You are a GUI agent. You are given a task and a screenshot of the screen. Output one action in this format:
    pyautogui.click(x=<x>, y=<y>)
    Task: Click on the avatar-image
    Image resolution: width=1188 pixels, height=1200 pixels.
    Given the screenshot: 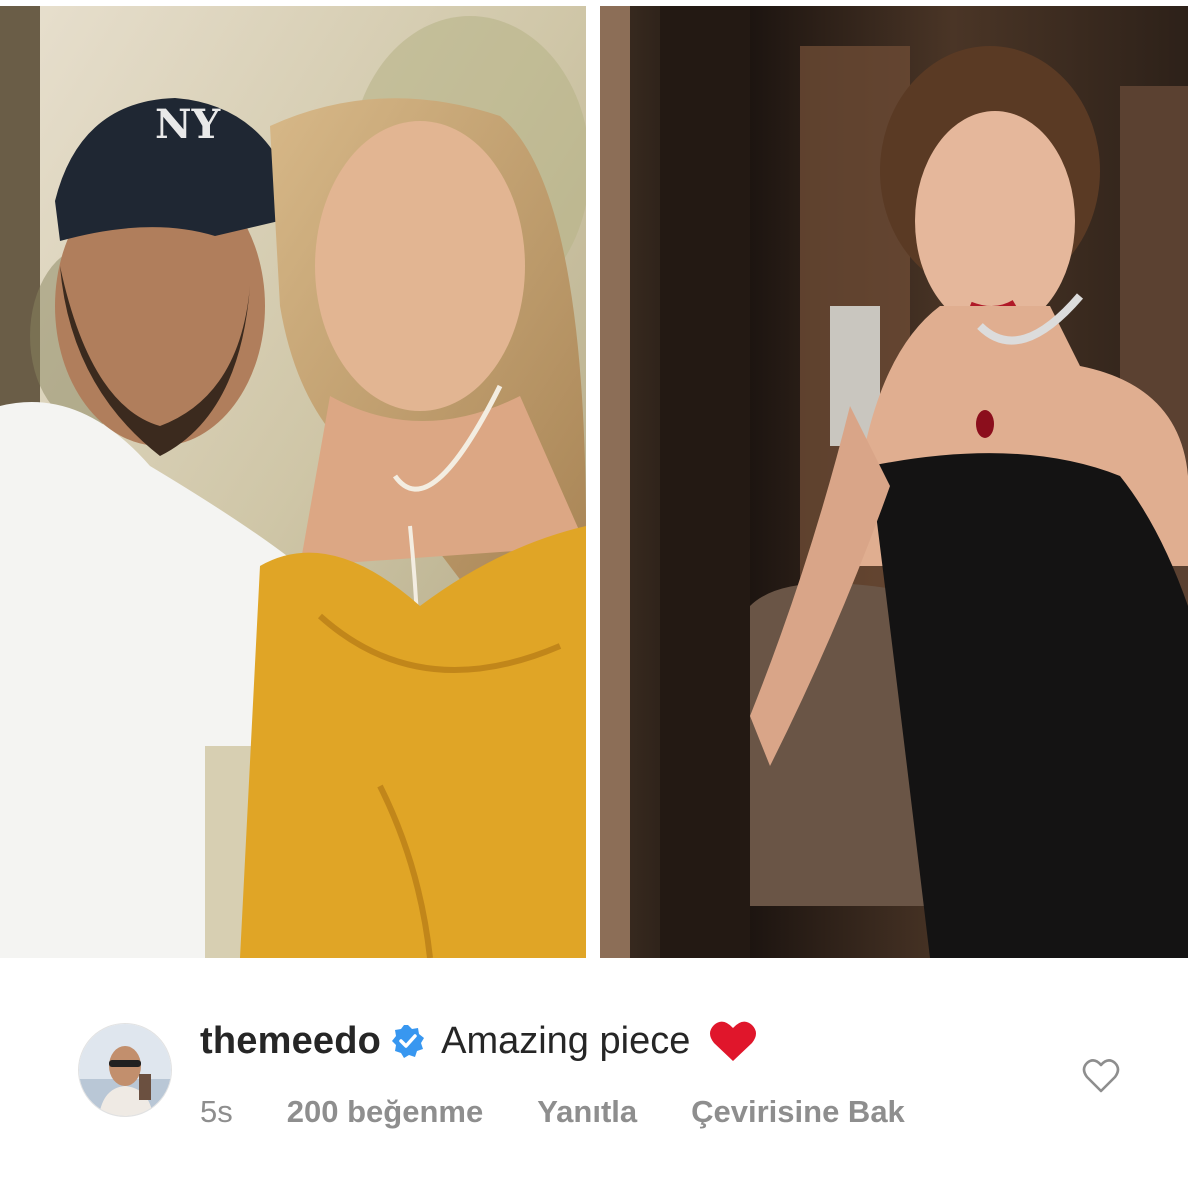 What is the action you would take?
    pyautogui.click(x=125, y=1070)
    